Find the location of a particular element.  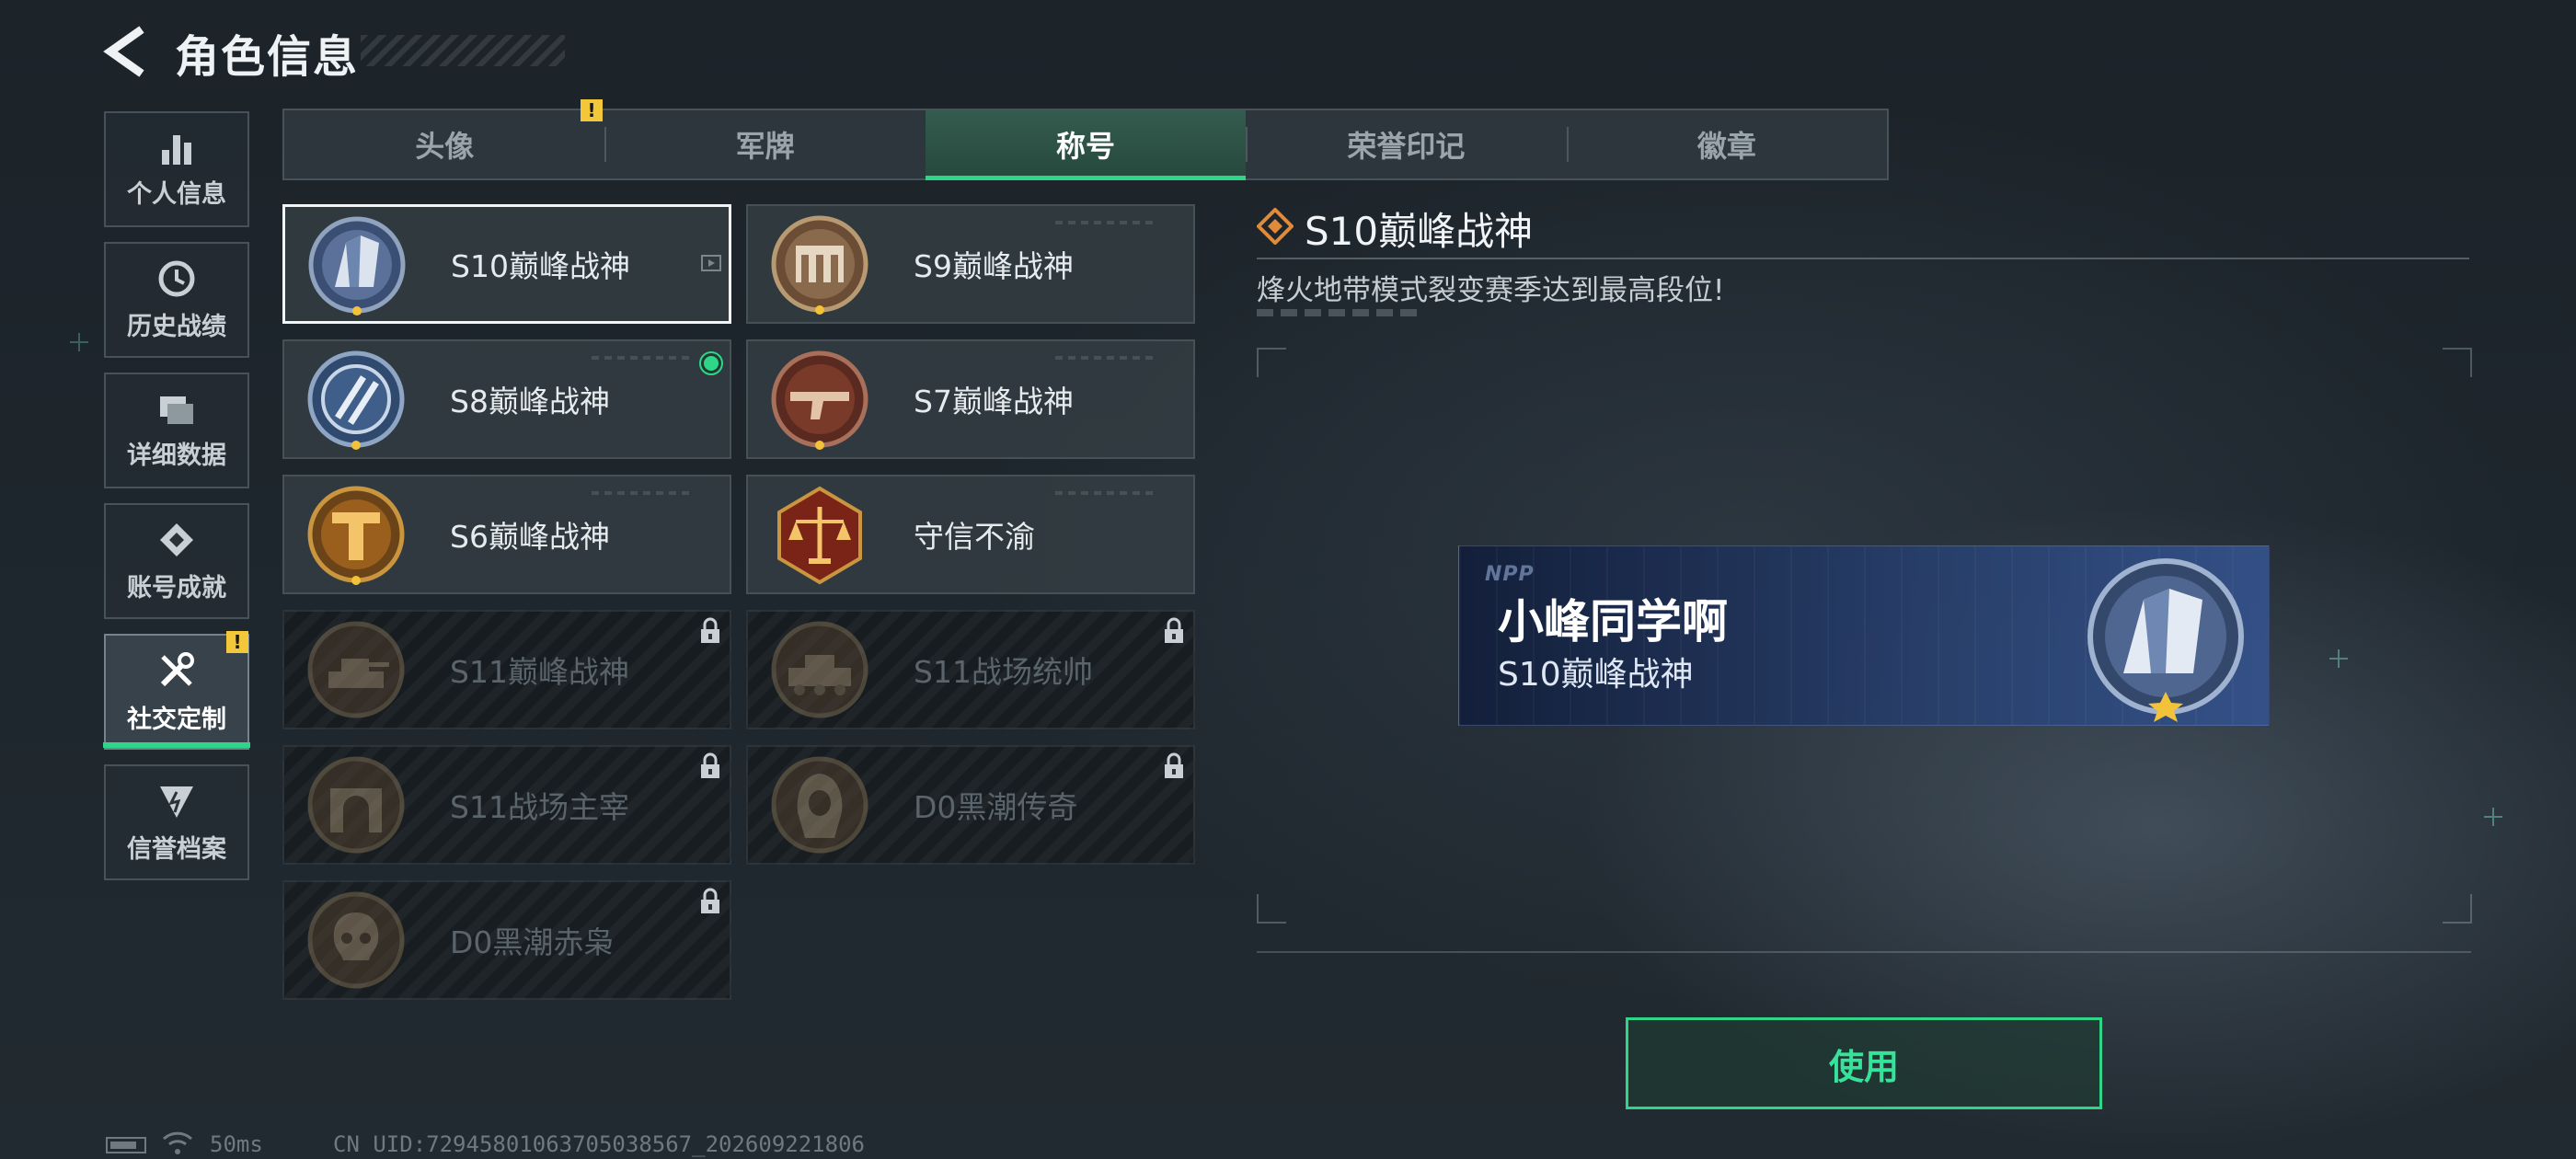

title-name: 守信不渝 is located at coordinates (974, 537).